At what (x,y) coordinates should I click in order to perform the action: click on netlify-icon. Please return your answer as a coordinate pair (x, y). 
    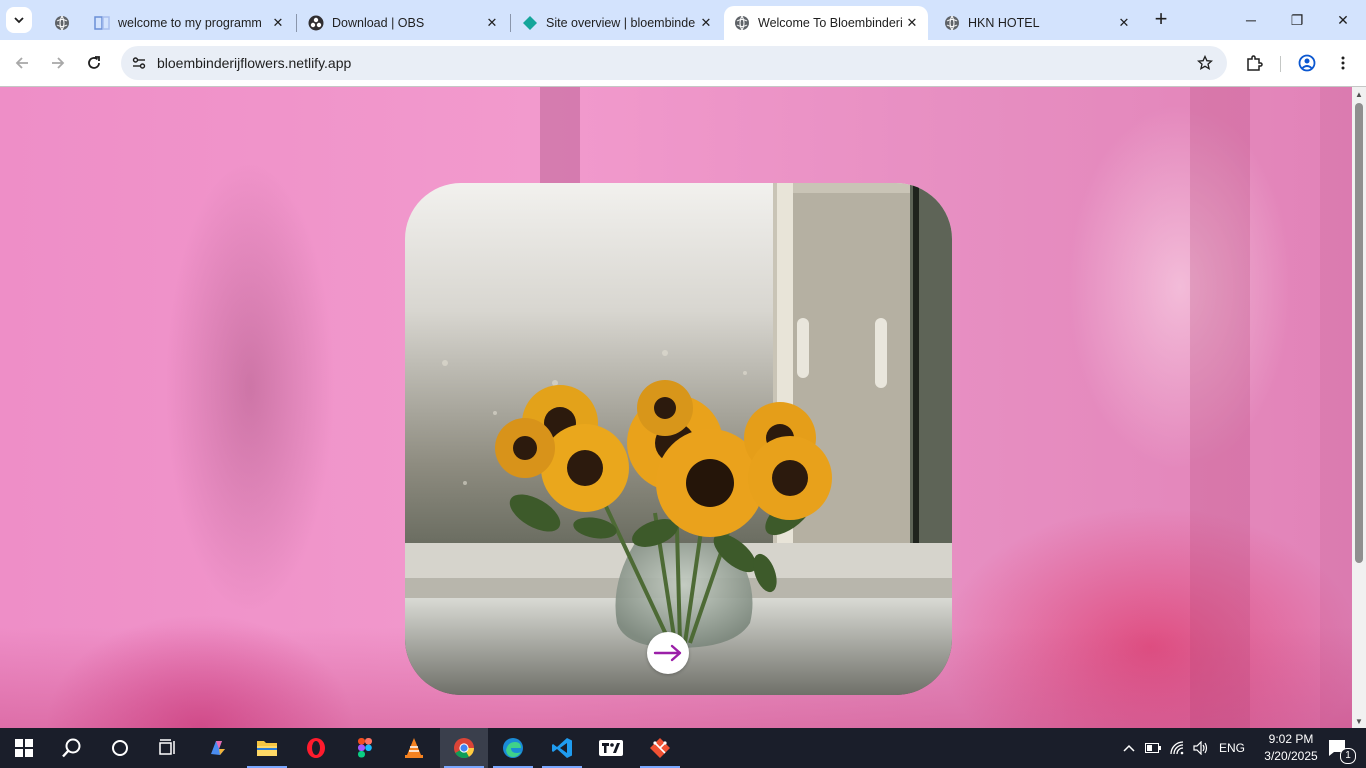
    Looking at the image, I should click on (530, 23).